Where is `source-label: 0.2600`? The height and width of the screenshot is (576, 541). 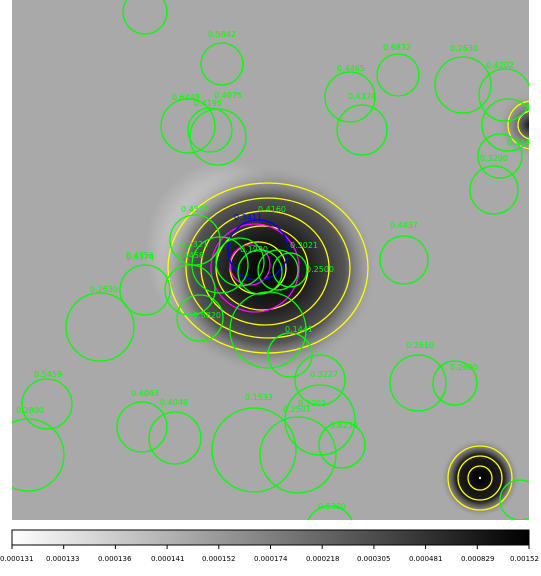
source-label: 0.2600 is located at coordinates (464, 367).